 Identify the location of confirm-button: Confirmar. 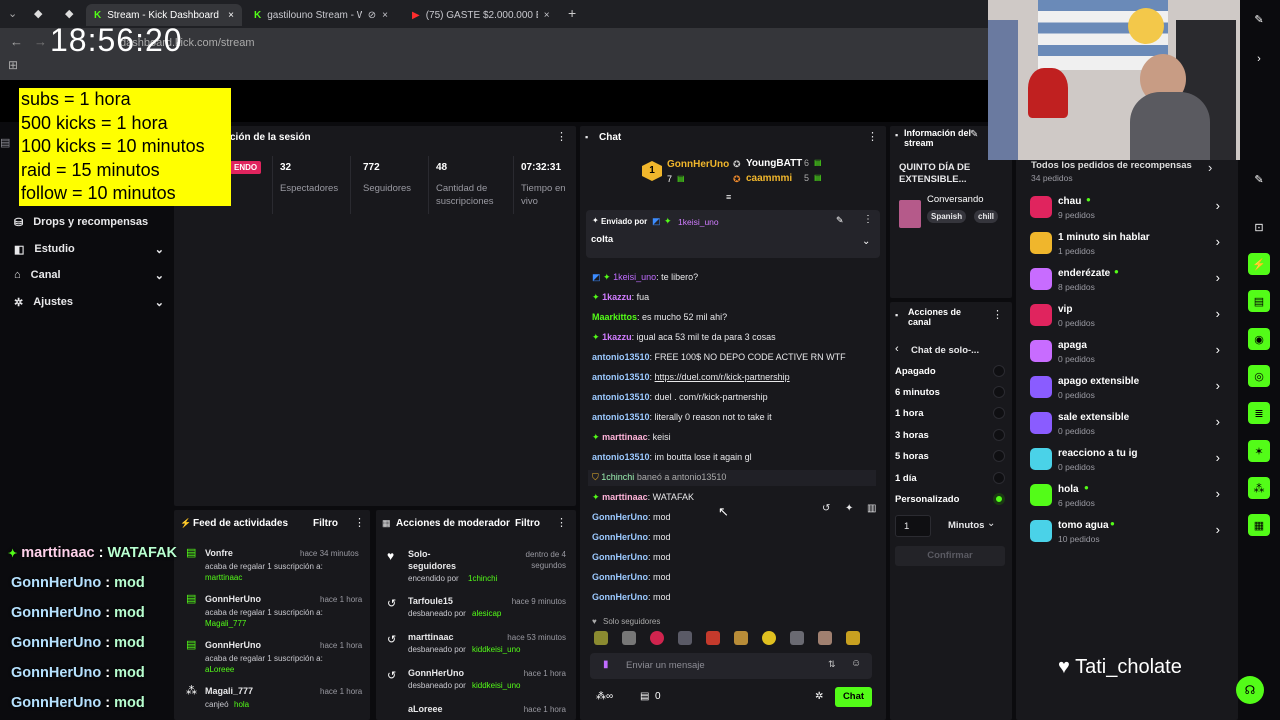
(950, 556).